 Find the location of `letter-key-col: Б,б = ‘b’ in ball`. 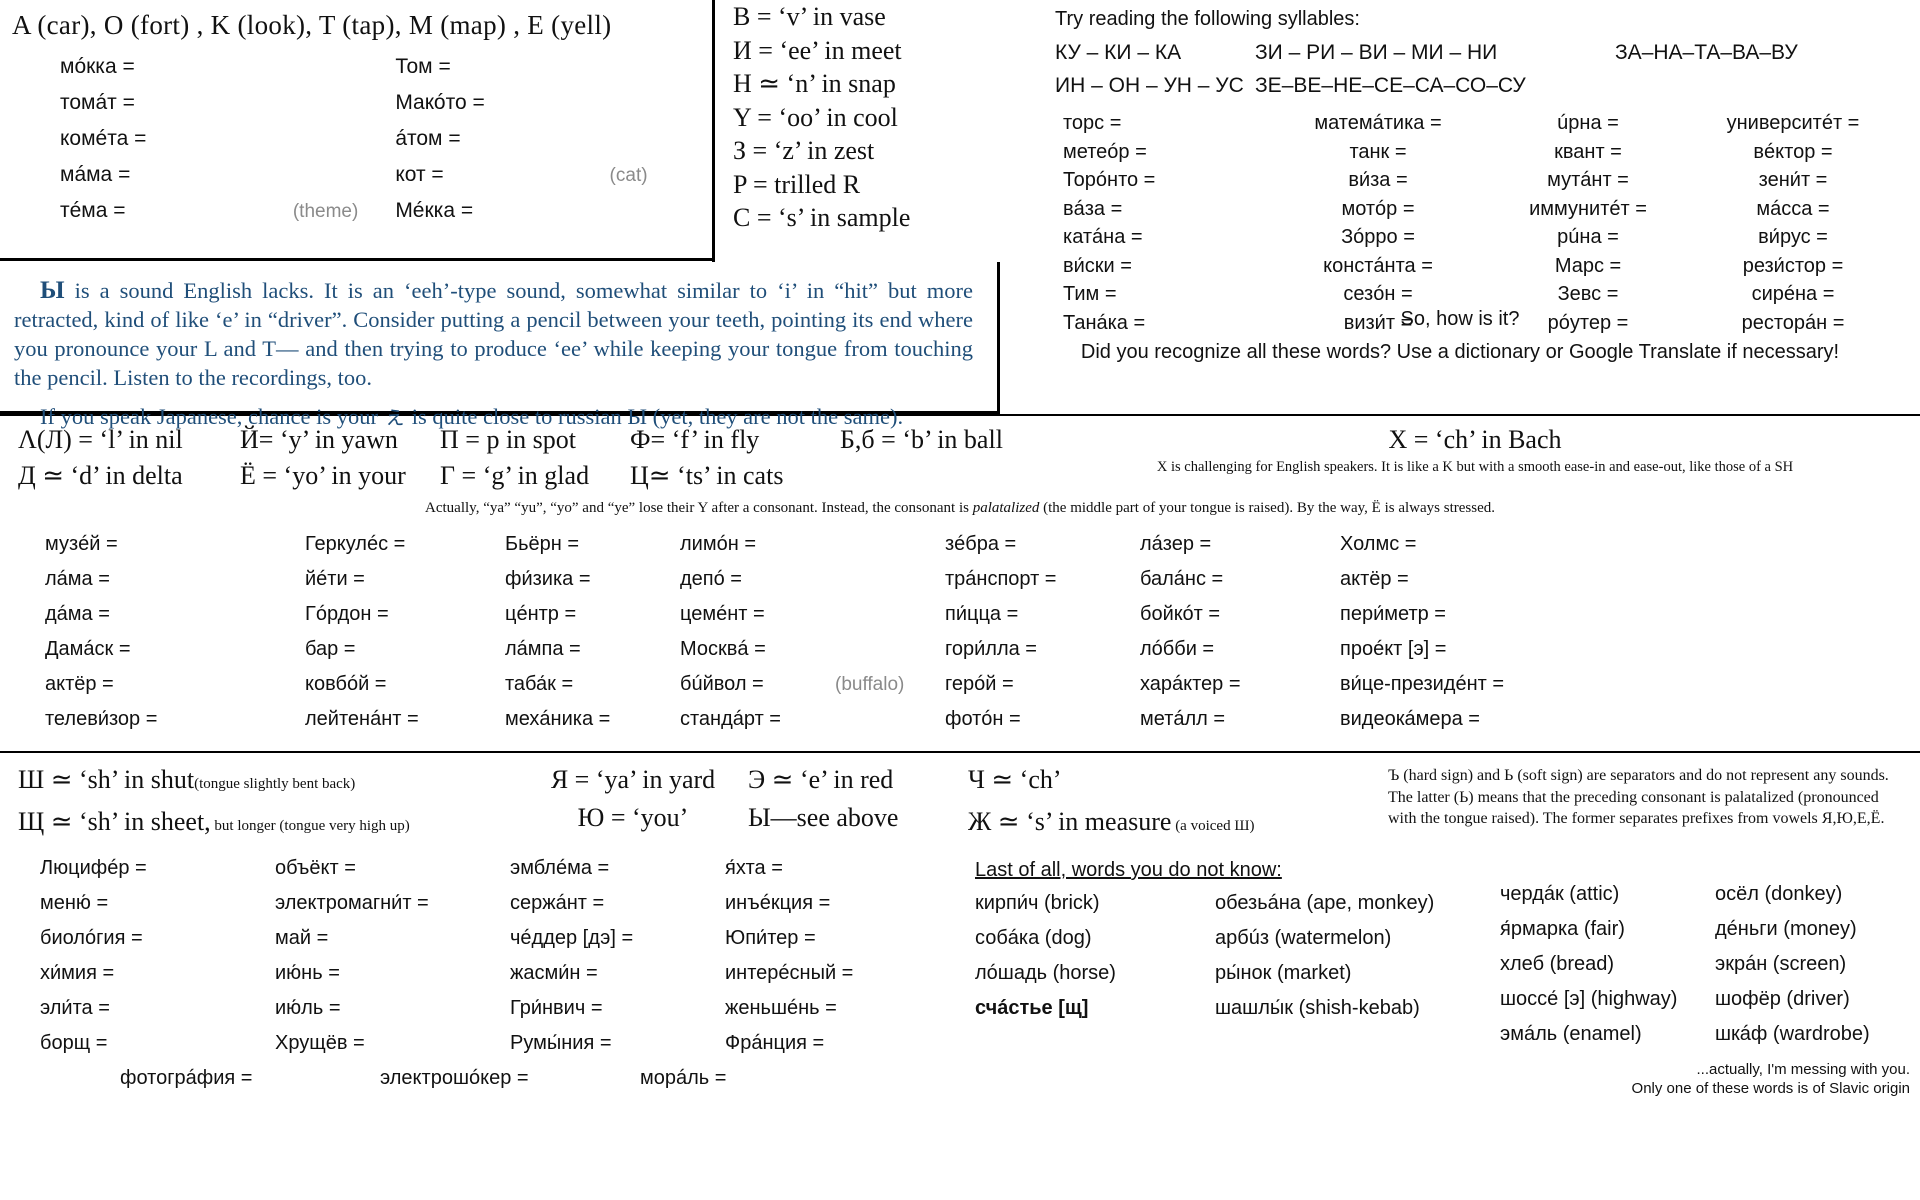

letter-key-col: Б,б = ‘b’ in ball is located at coordinates (945, 458).